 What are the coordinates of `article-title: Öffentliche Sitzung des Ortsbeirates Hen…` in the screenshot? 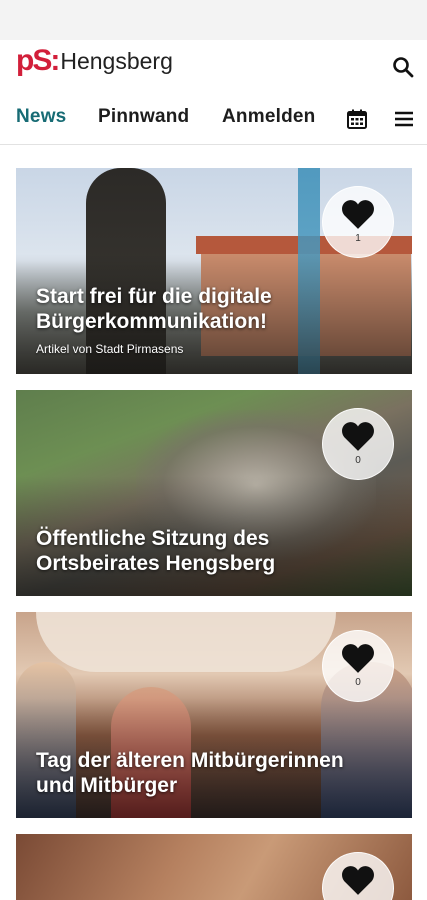 It's located at (156, 551).